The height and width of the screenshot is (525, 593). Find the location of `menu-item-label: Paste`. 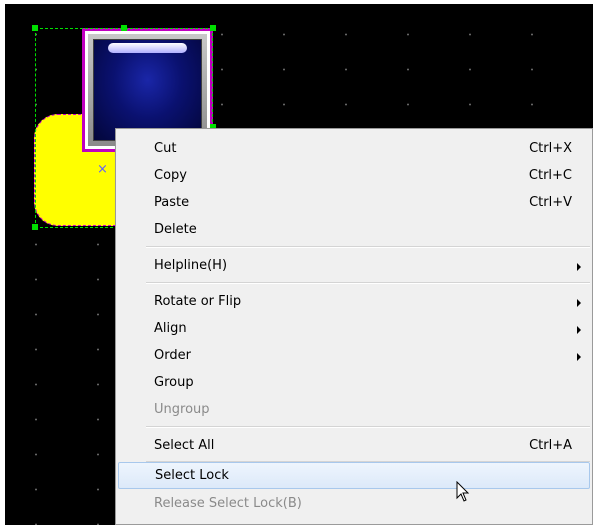

menu-item-label: Paste is located at coordinates (172, 202).